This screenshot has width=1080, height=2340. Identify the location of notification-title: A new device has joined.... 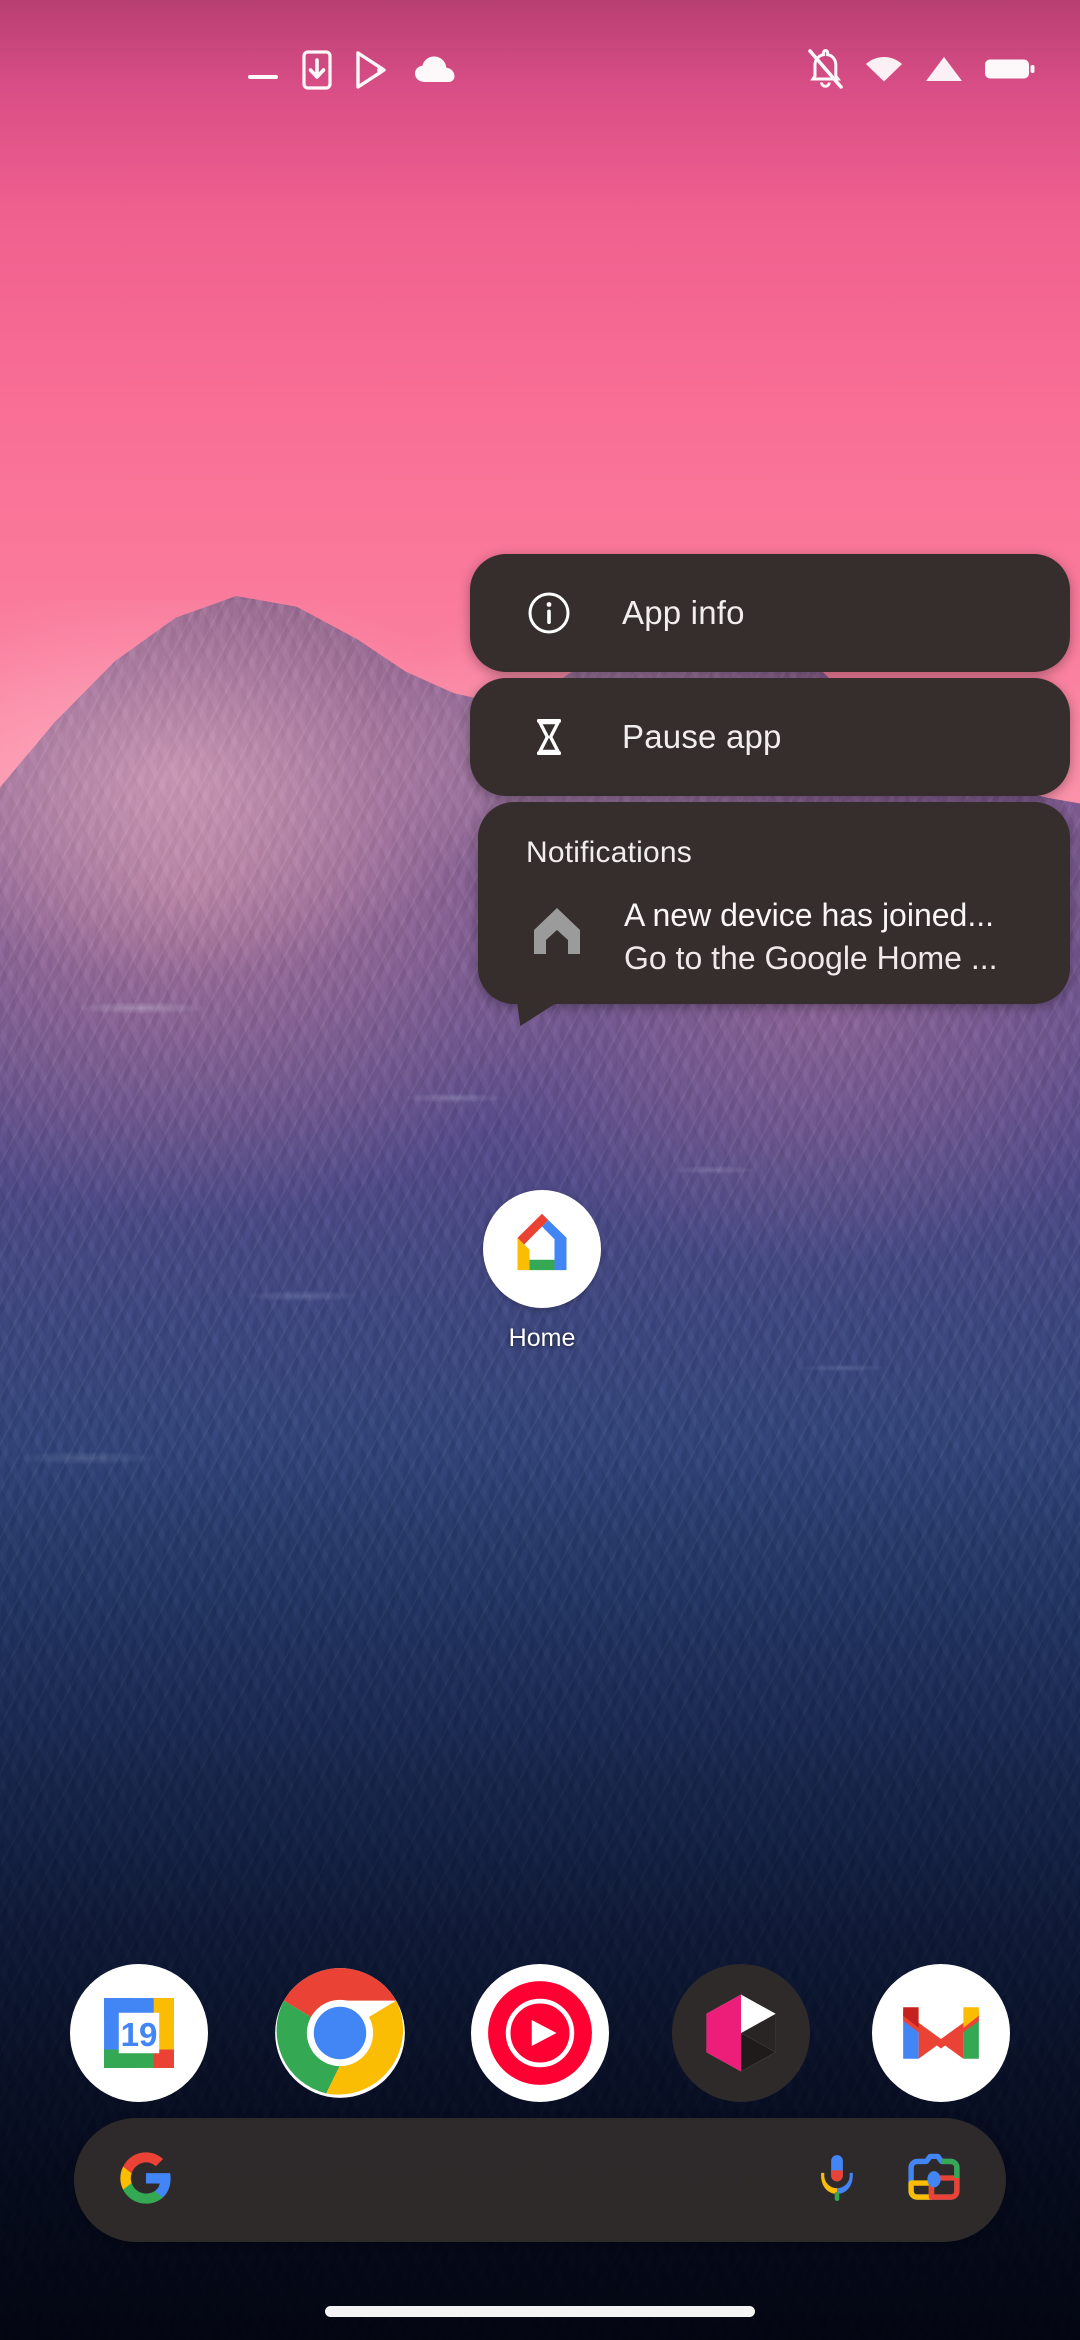
(809, 915).